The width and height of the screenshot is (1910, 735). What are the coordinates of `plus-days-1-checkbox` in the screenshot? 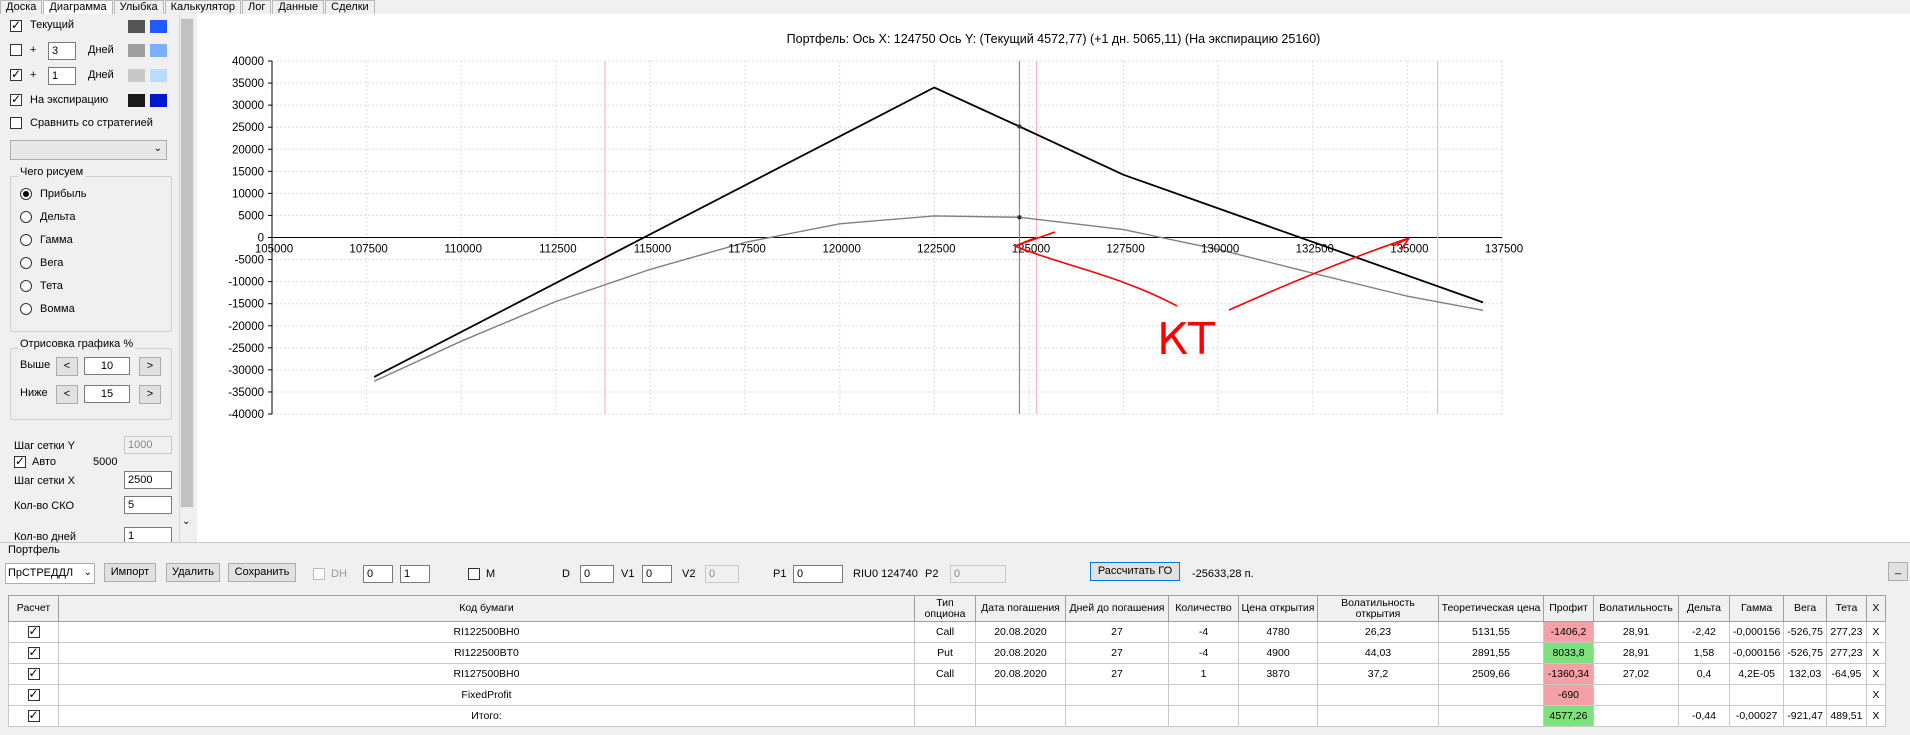 It's located at (16, 50).